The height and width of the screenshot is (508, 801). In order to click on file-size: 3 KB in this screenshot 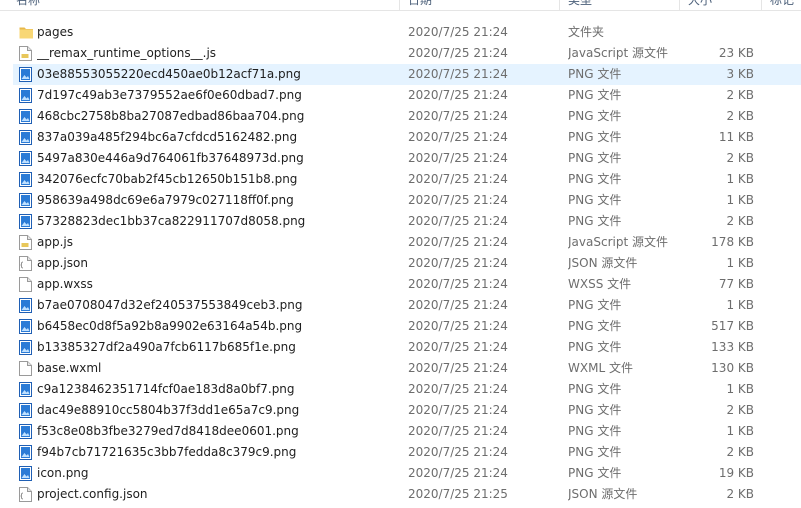, I will do `click(740, 74)`.